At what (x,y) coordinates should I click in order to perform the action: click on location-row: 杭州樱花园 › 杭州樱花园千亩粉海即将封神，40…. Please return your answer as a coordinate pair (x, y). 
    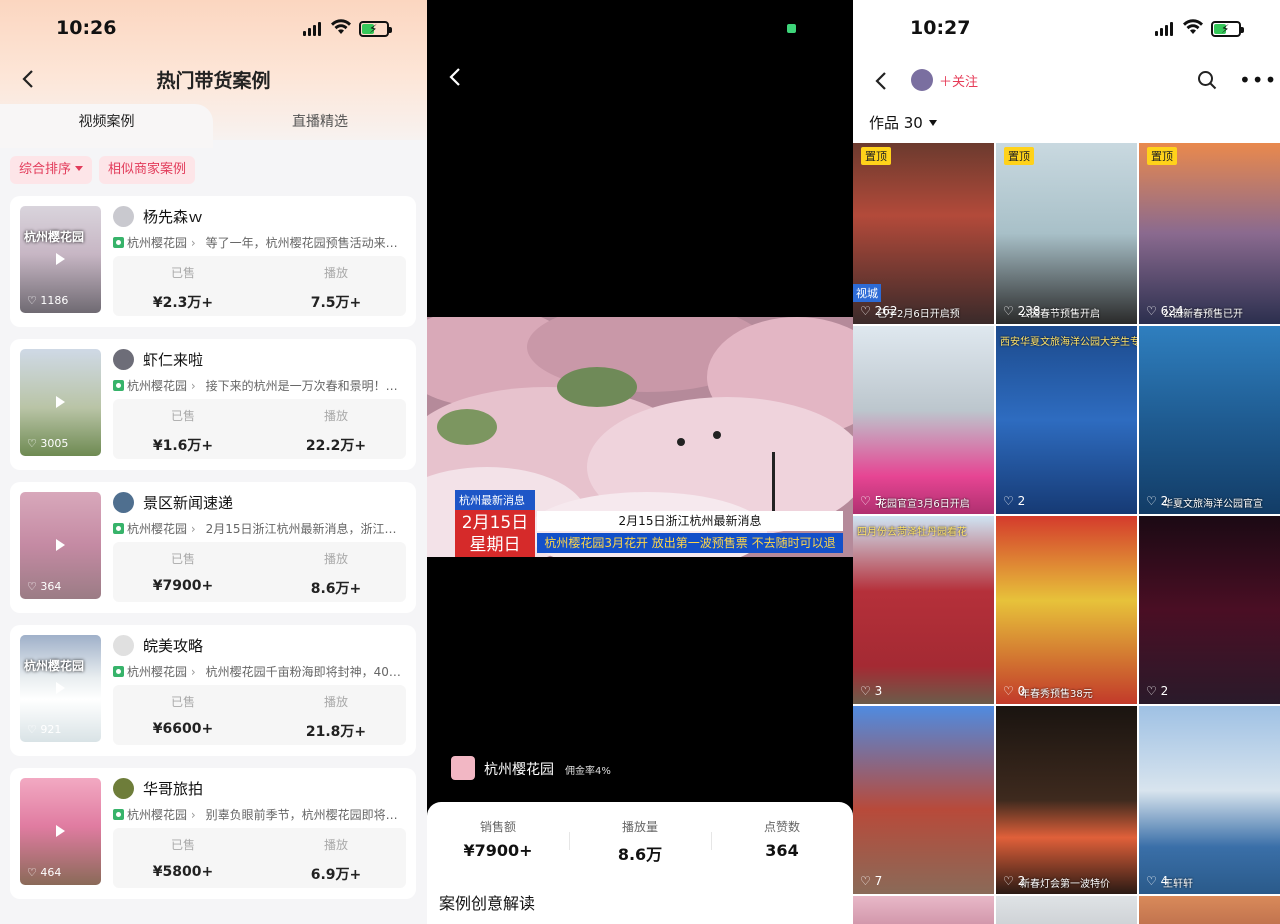
    Looking at the image, I should click on (261, 671).